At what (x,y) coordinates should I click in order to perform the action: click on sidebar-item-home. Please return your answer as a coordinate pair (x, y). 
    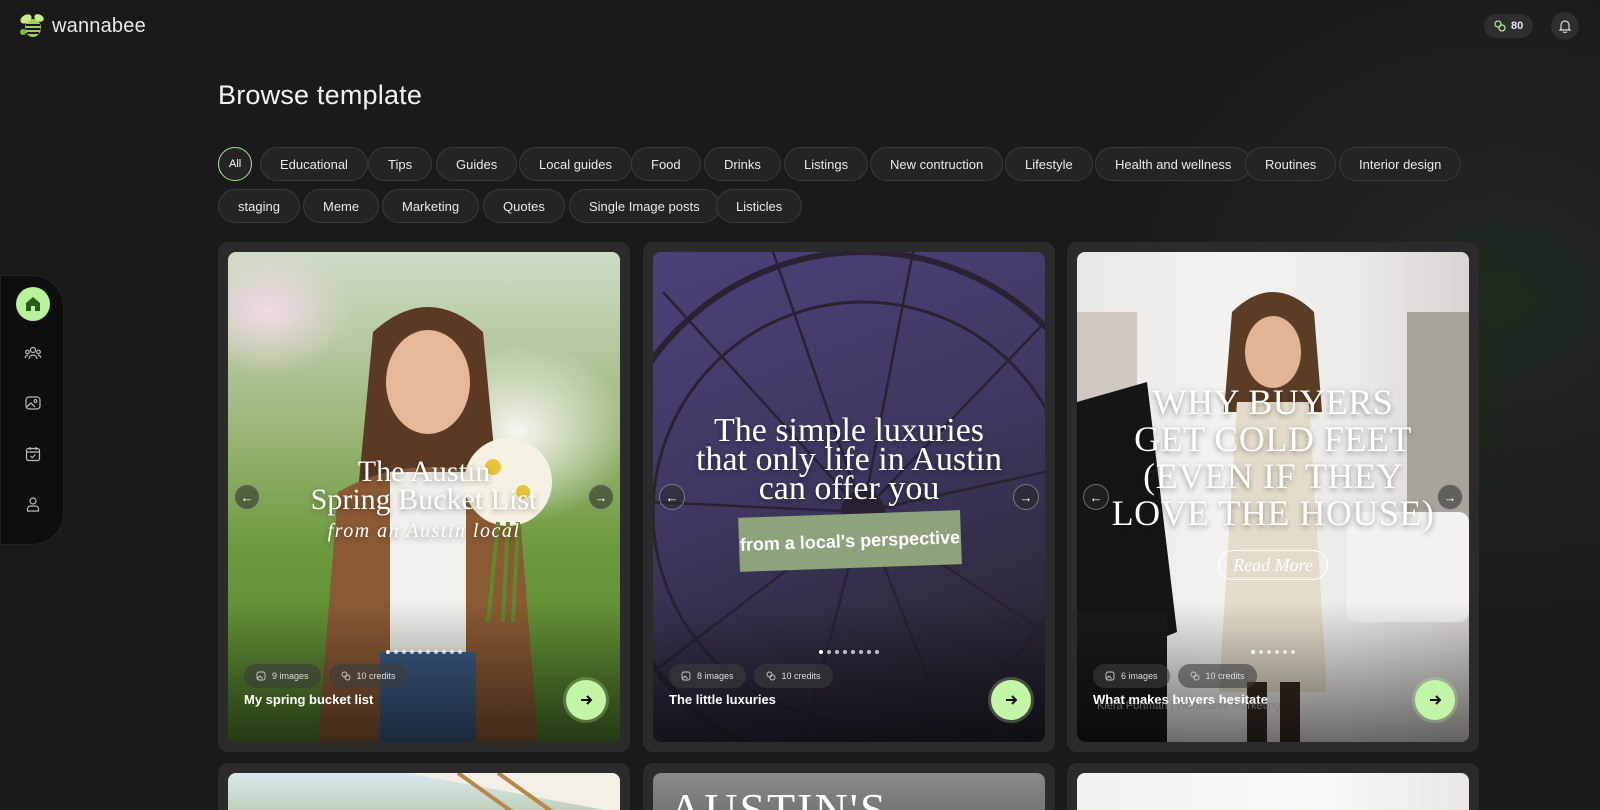
    Looking at the image, I should click on (33, 304).